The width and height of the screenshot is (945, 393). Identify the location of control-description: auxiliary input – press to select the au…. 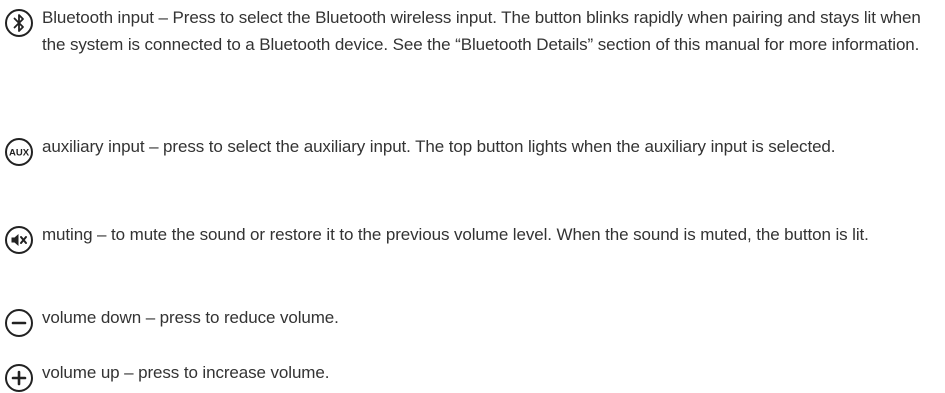
(439, 146).